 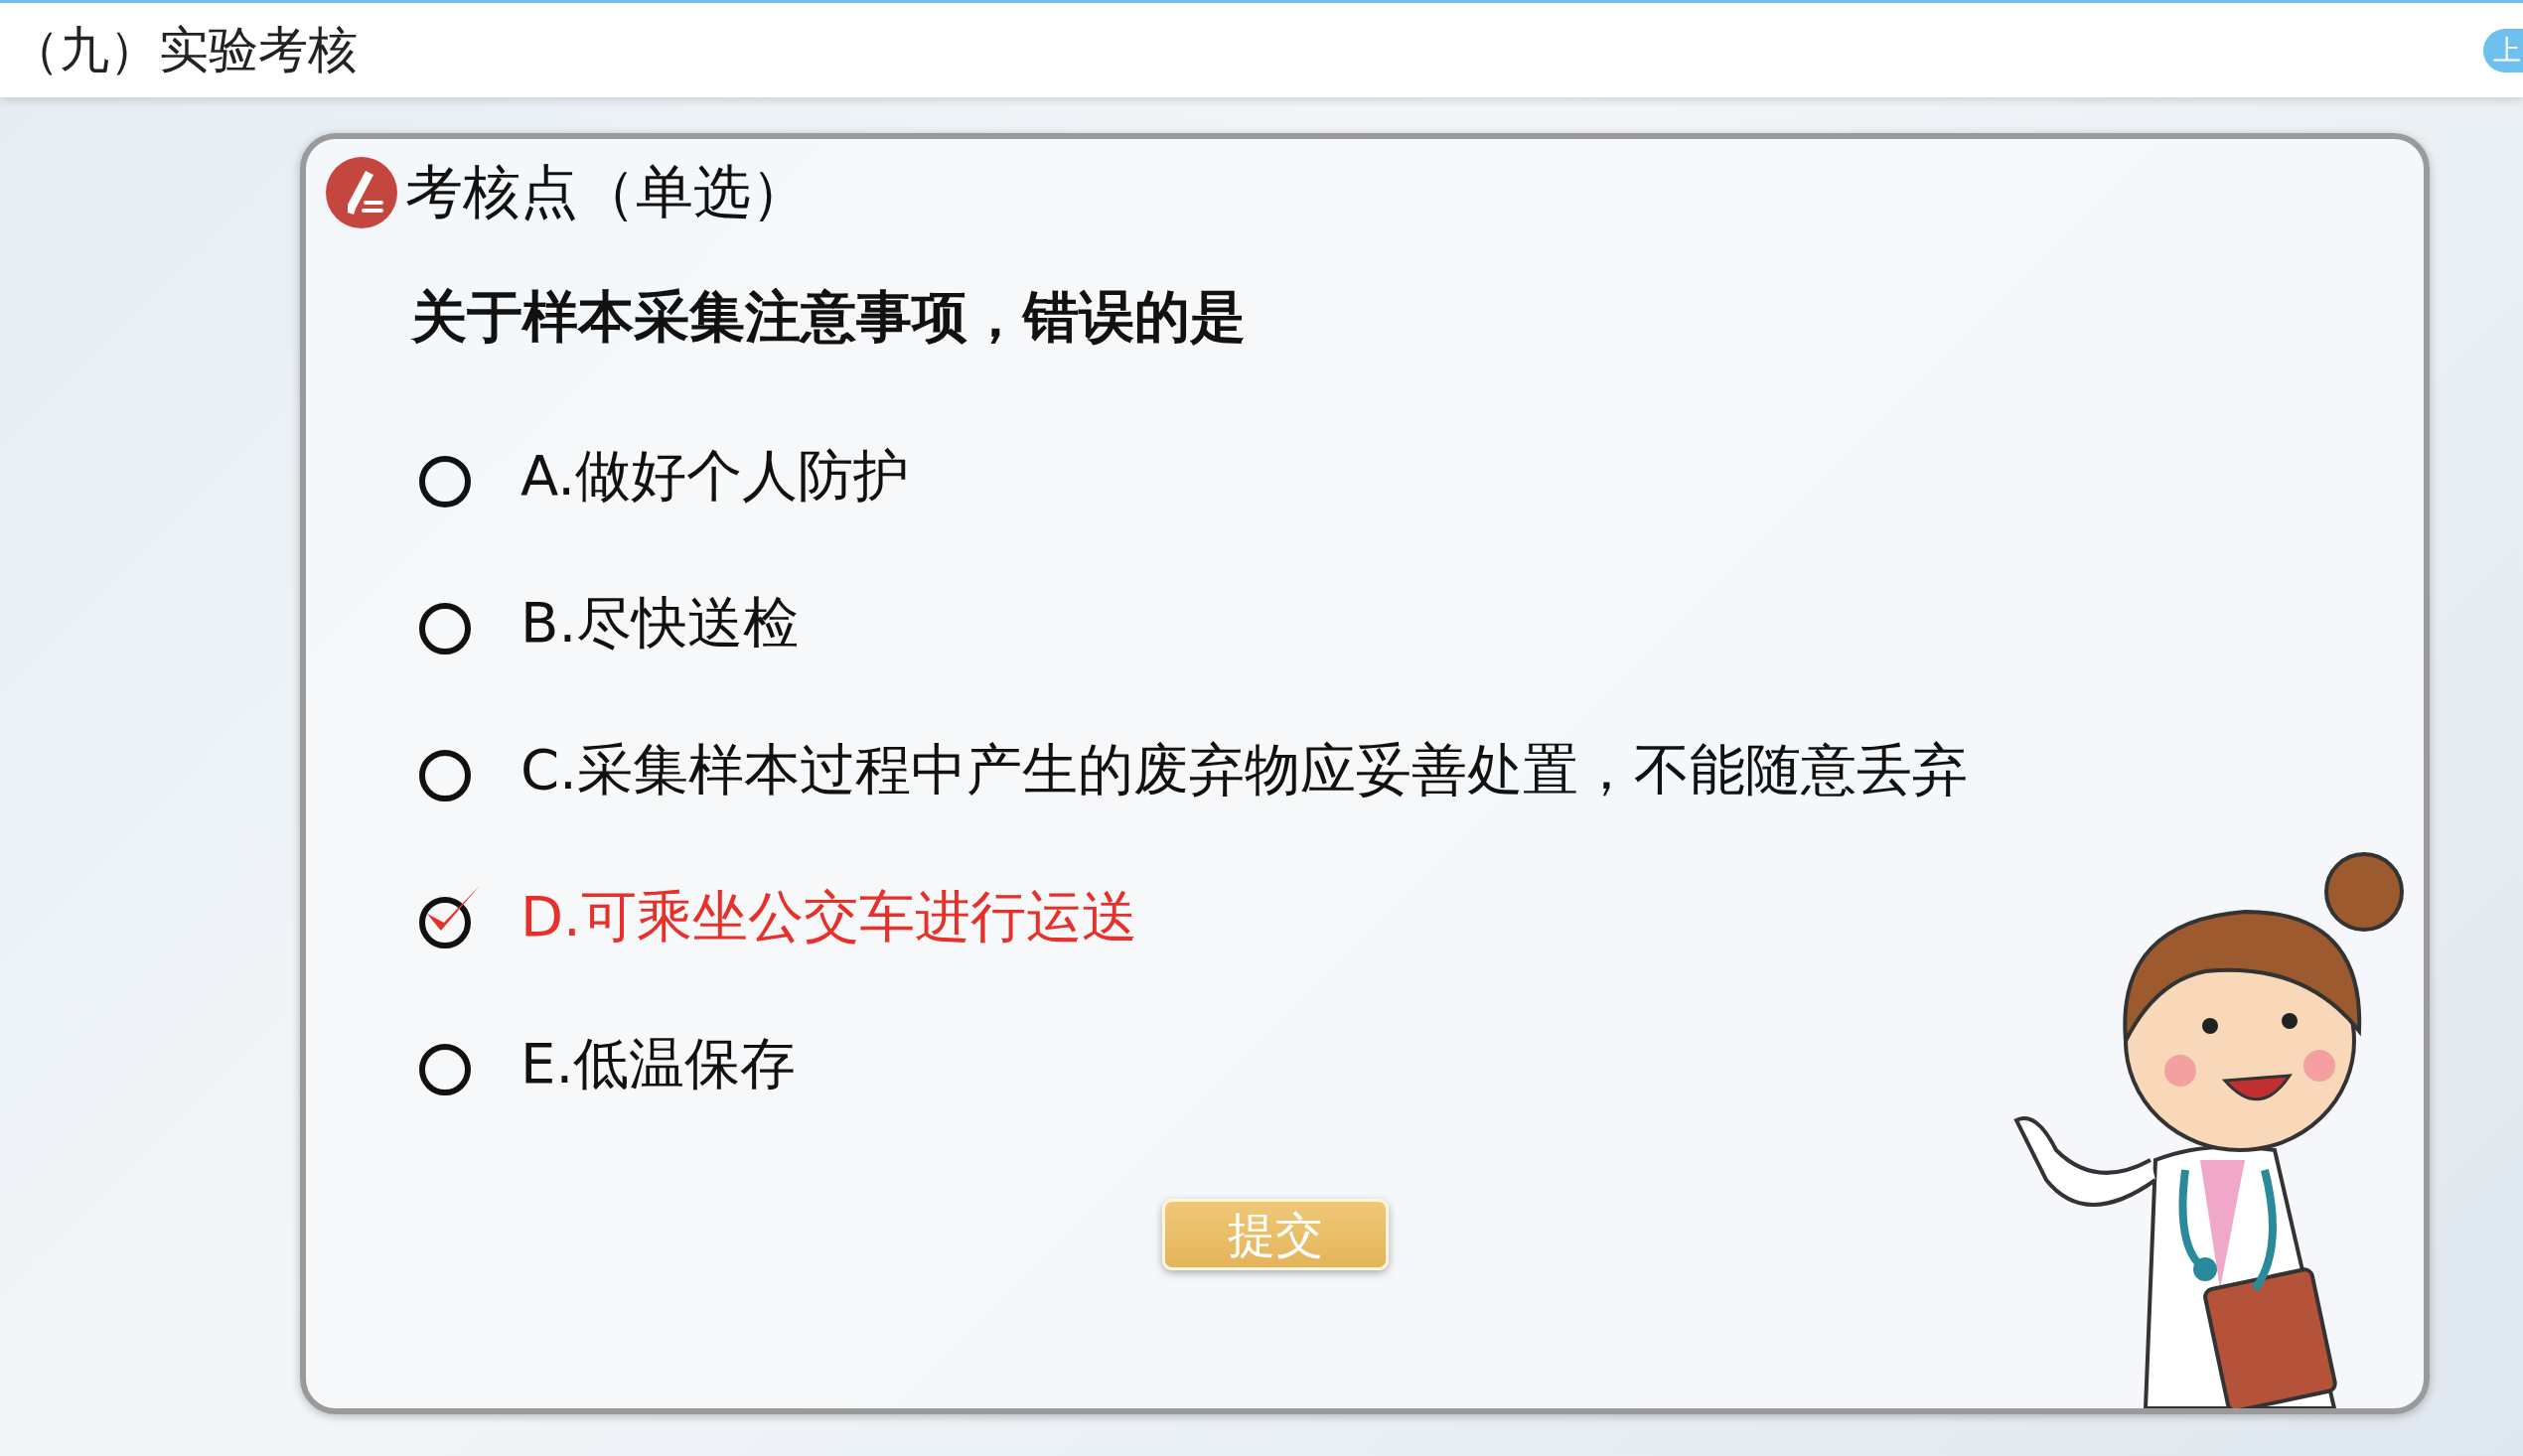 I want to click on answer-option: A.做好个人防护, so click(x=715, y=475).